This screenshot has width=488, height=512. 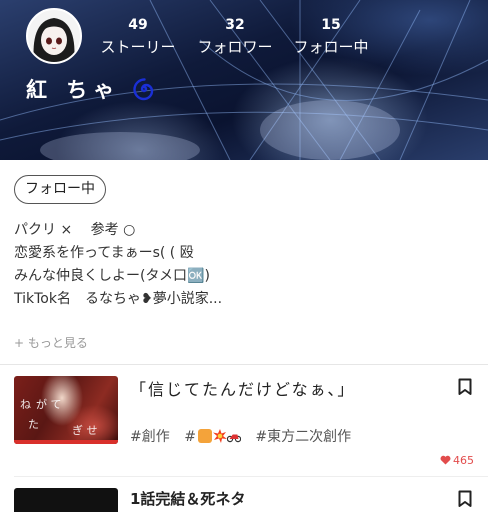 I want to click on cyclone-icon, so click(x=143, y=89).